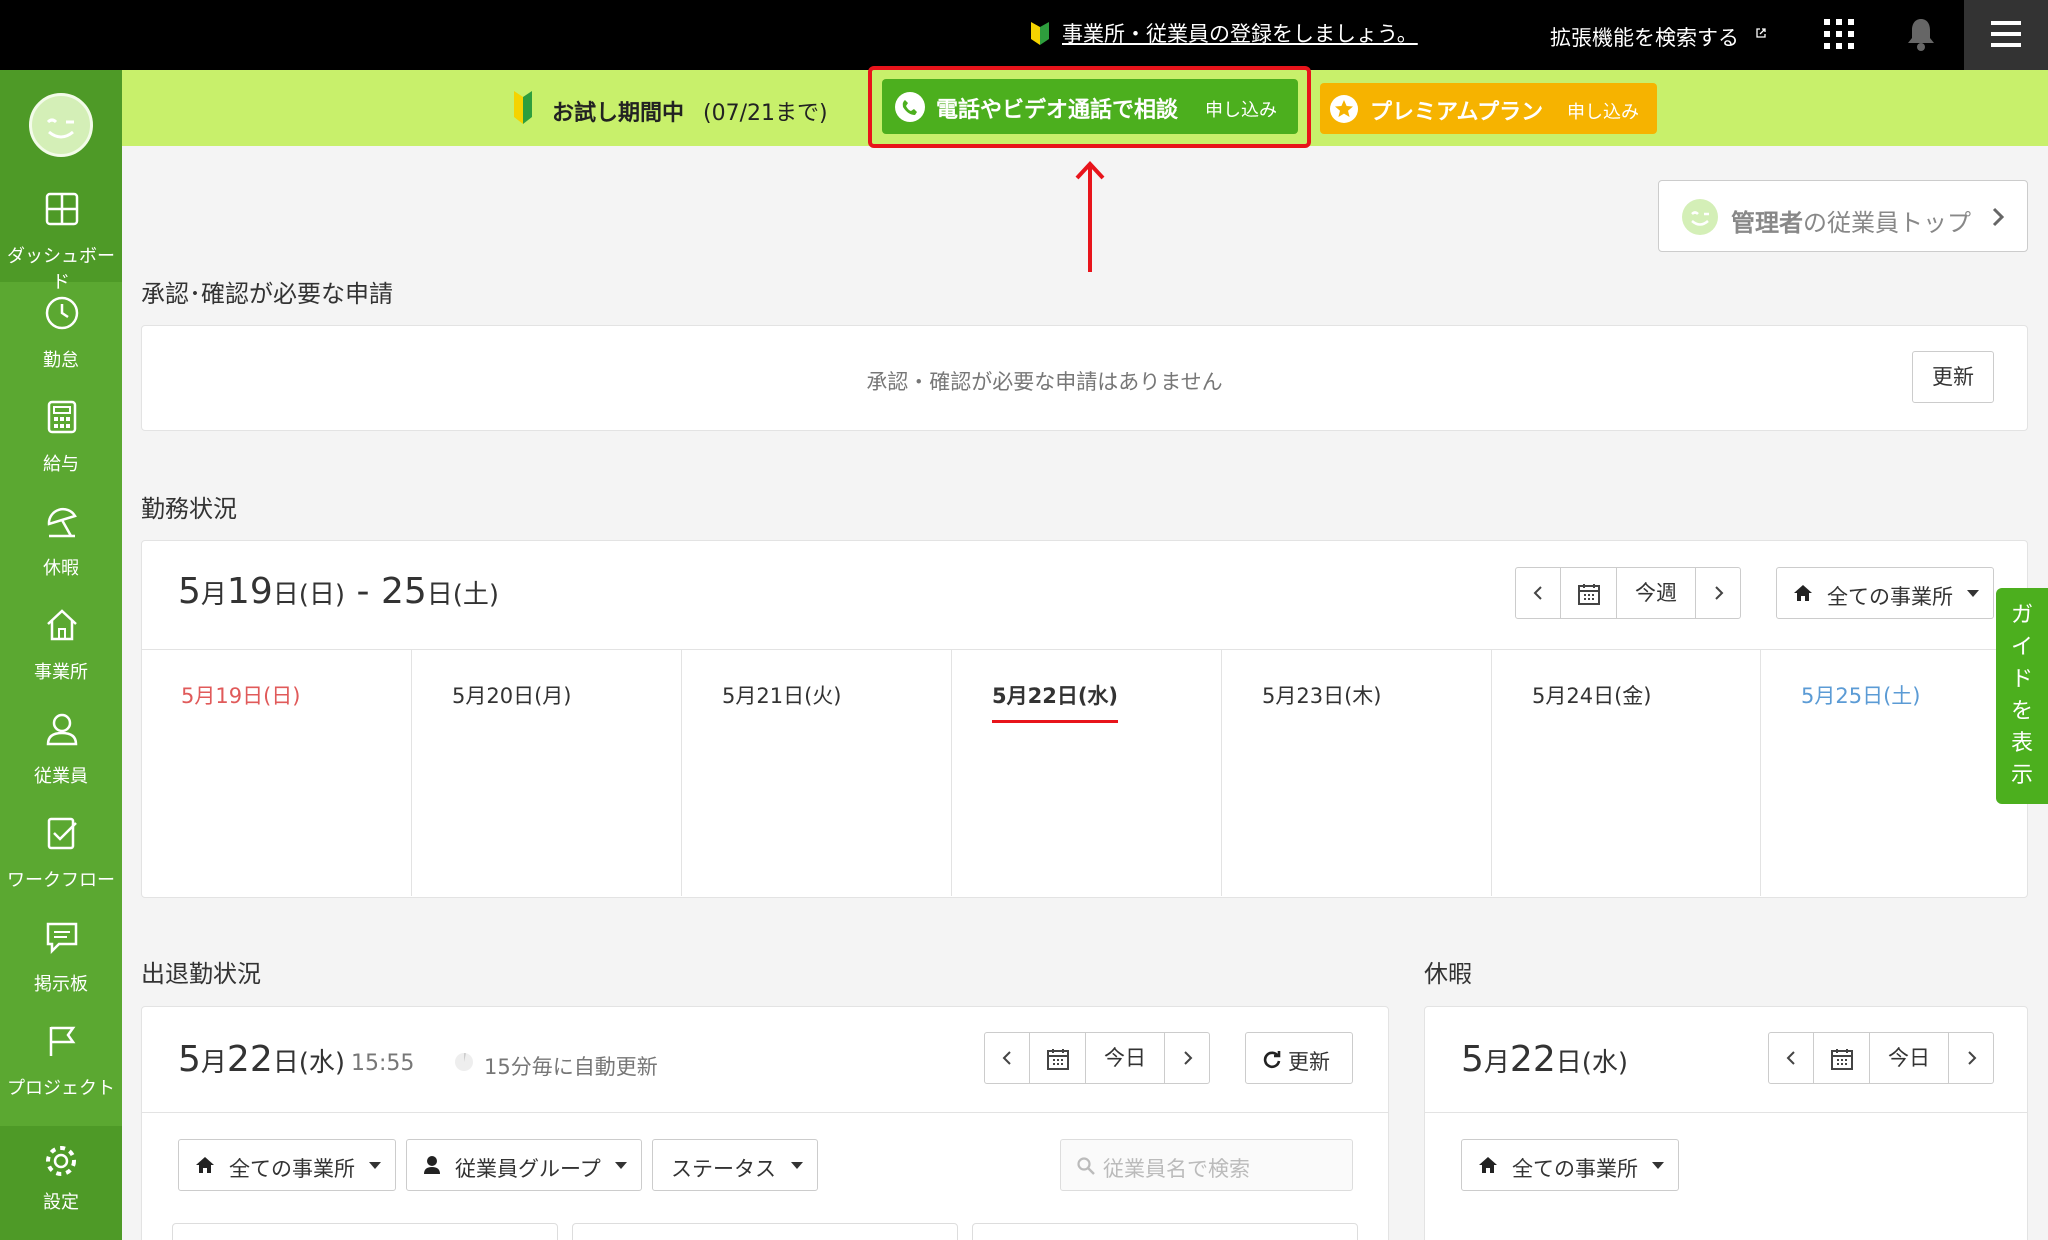 Image resolution: width=2048 pixels, height=1240 pixels. What do you see at coordinates (1532, 1059) in the screenshot?
I see `date-day: 22` at bounding box center [1532, 1059].